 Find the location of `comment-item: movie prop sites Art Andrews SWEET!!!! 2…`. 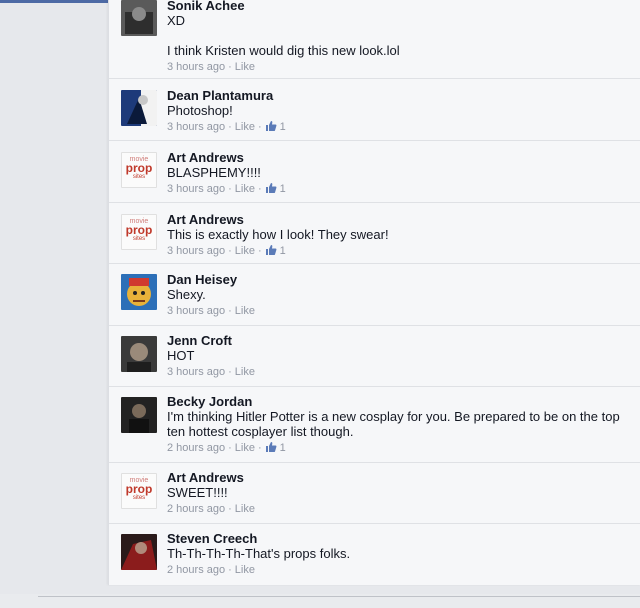

comment-item: movie prop sites Art Andrews SWEET!!!! 2… is located at coordinates (374, 493).